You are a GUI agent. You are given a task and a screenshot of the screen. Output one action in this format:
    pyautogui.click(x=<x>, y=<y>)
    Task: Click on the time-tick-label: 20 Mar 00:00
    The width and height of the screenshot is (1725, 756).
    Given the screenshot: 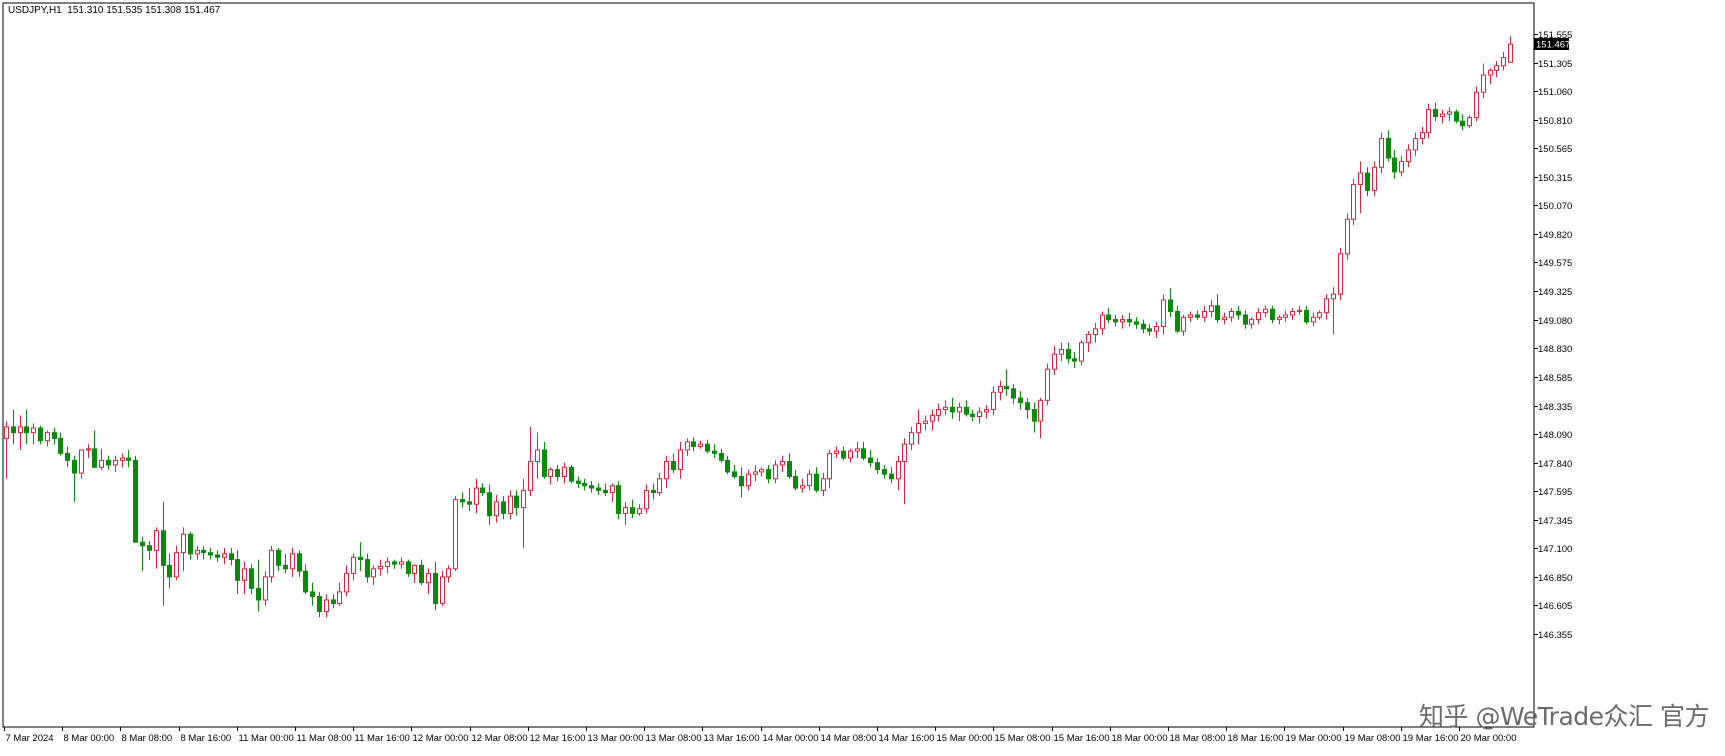 What is the action you would take?
    pyautogui.click(x=1489, y=738)
    